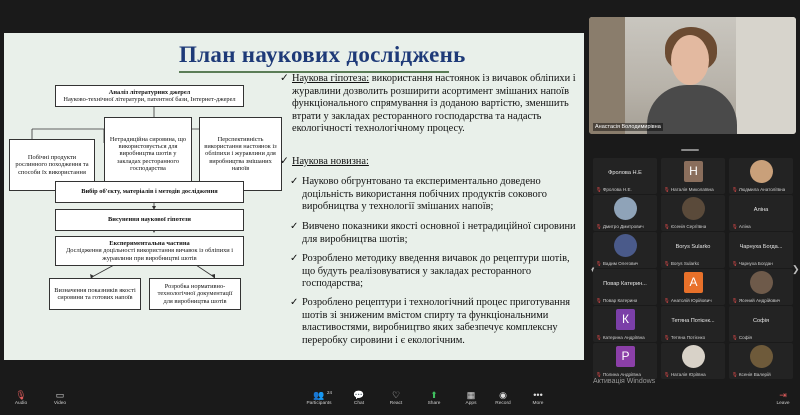  What do you see at coordinates (745, 337) in the screenshot?
I see `participant-label-text: Софія` at bounding box center [745, 337].